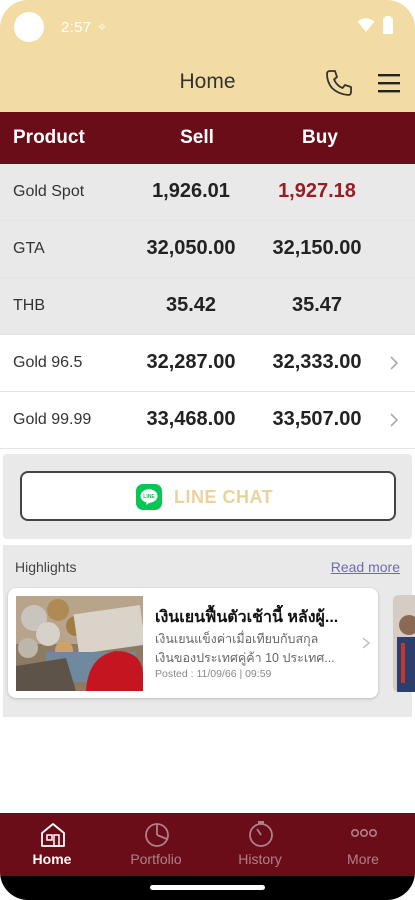 The height and width of the screenshot is (900, 415). Describe the element at coordinates (365, 567) in the screenshot. I see `read-more-link: Read more` at that location.